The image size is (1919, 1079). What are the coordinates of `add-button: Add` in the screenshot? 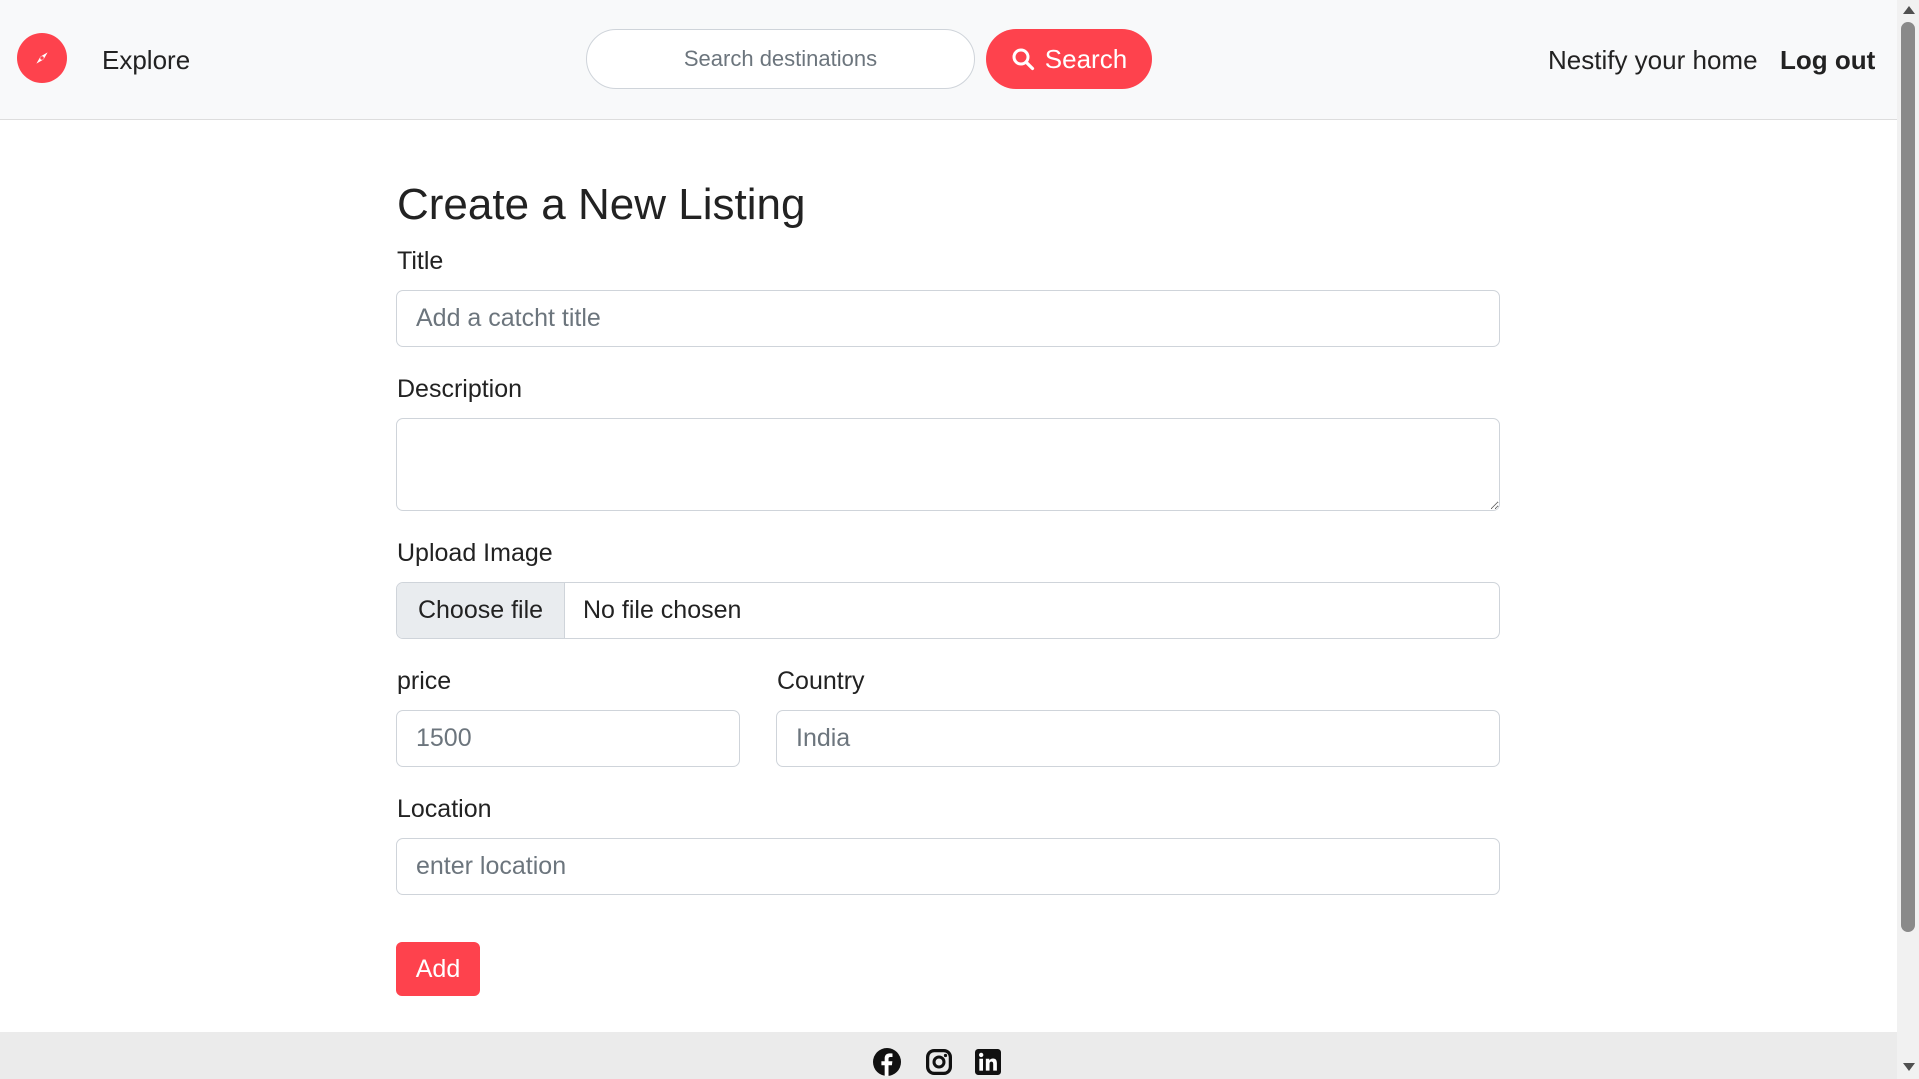 It's located at (438, 969).